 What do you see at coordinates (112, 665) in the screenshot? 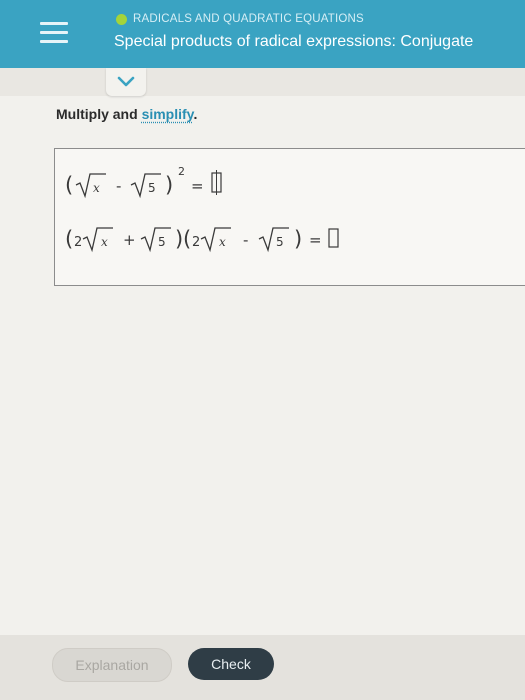
I see `explanation-button: Explanation` at bounding box center [112, 665].